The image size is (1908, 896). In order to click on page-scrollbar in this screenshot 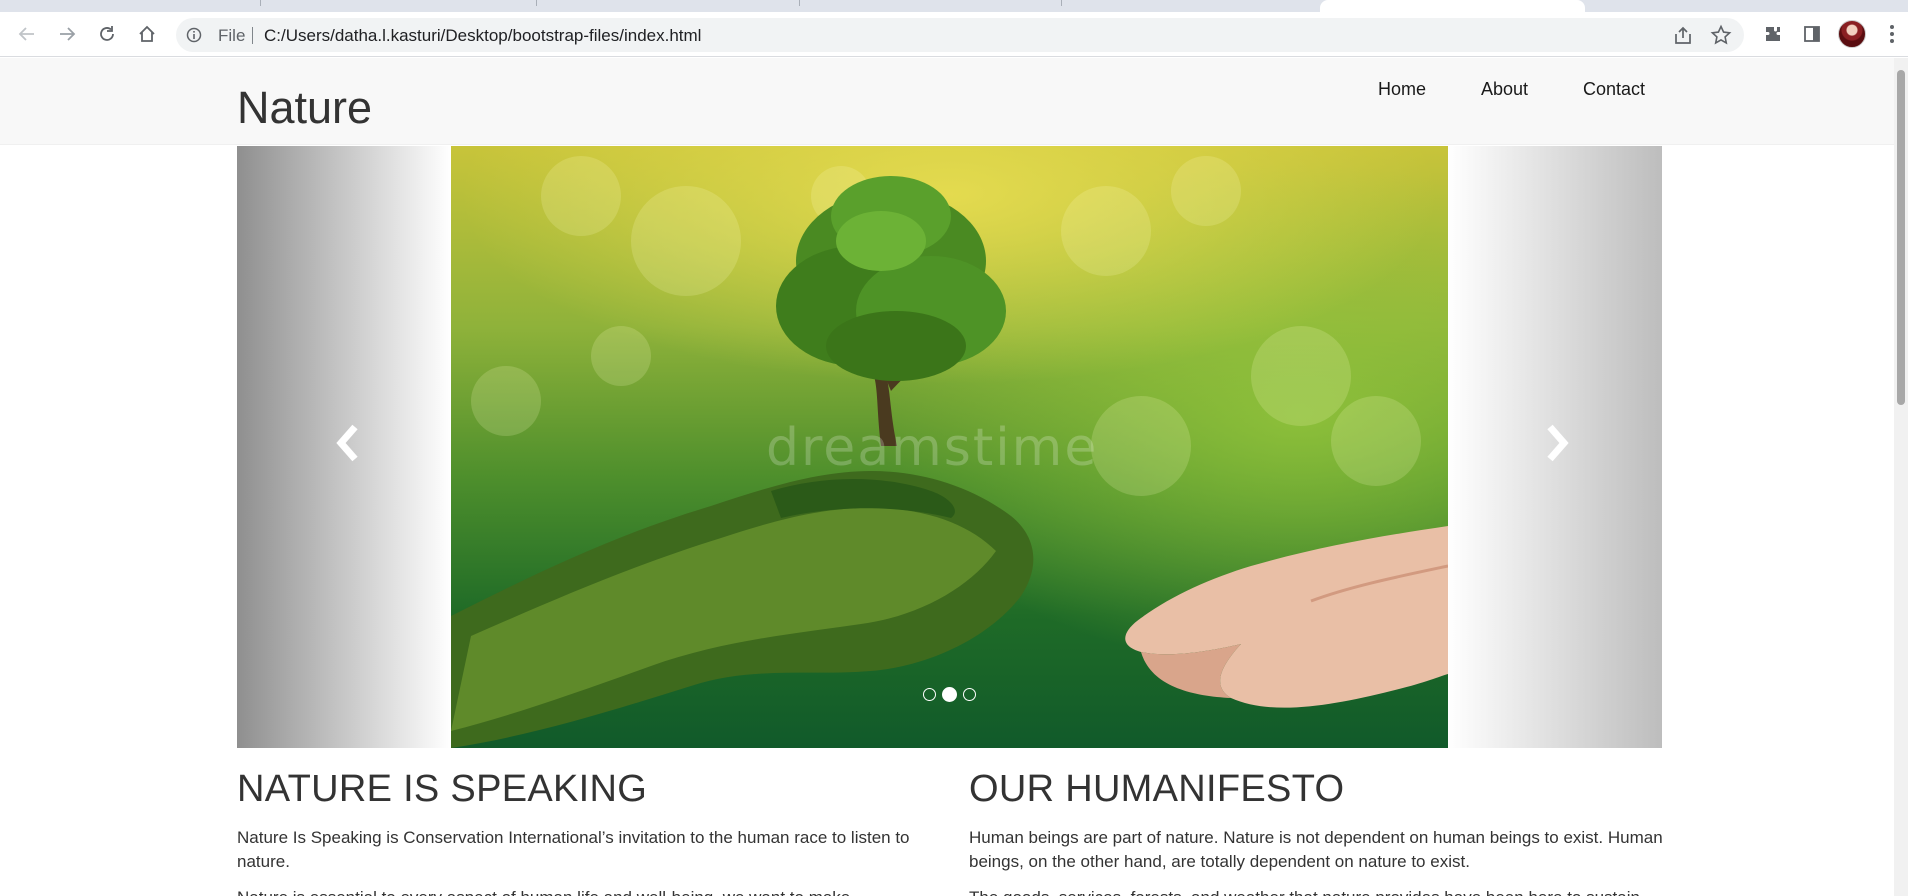, I will do `click(1901, 477)`.